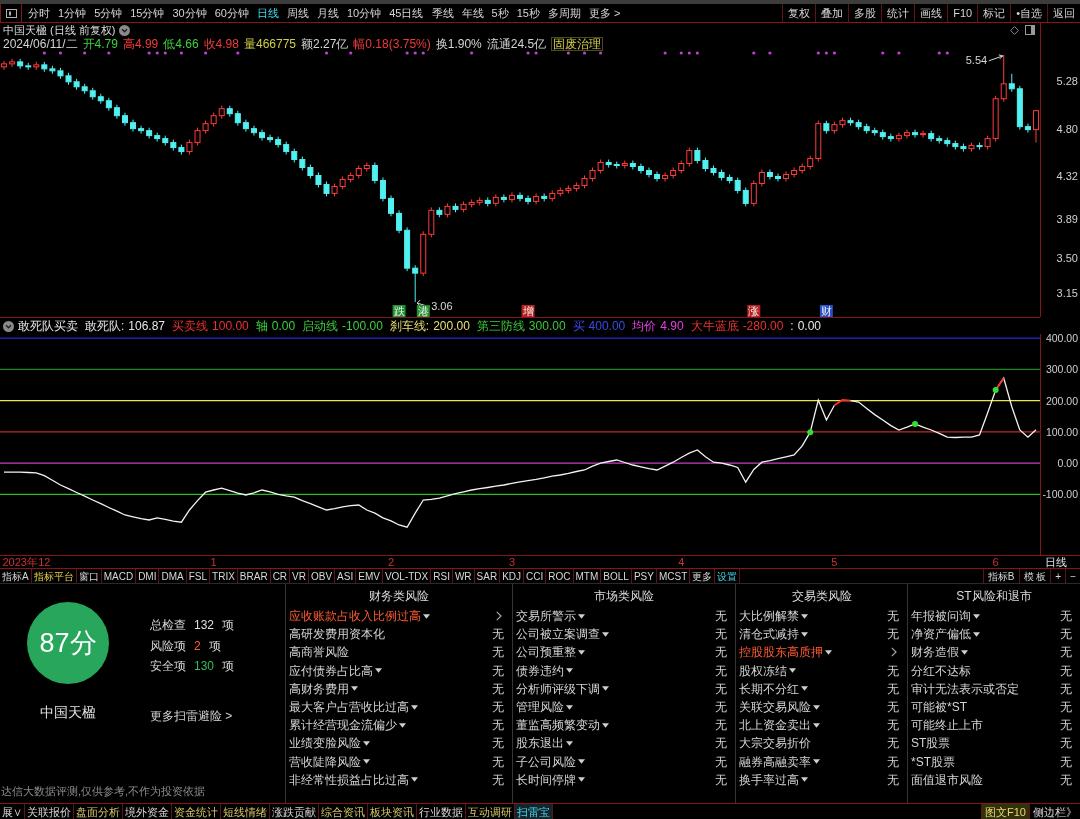 The height and width of the screenshot is (819, 1080). What do you see at coordinates (173, 576) in the screenshot?
I see `indicator-tab: DMA` at bounding box center [173, 576].